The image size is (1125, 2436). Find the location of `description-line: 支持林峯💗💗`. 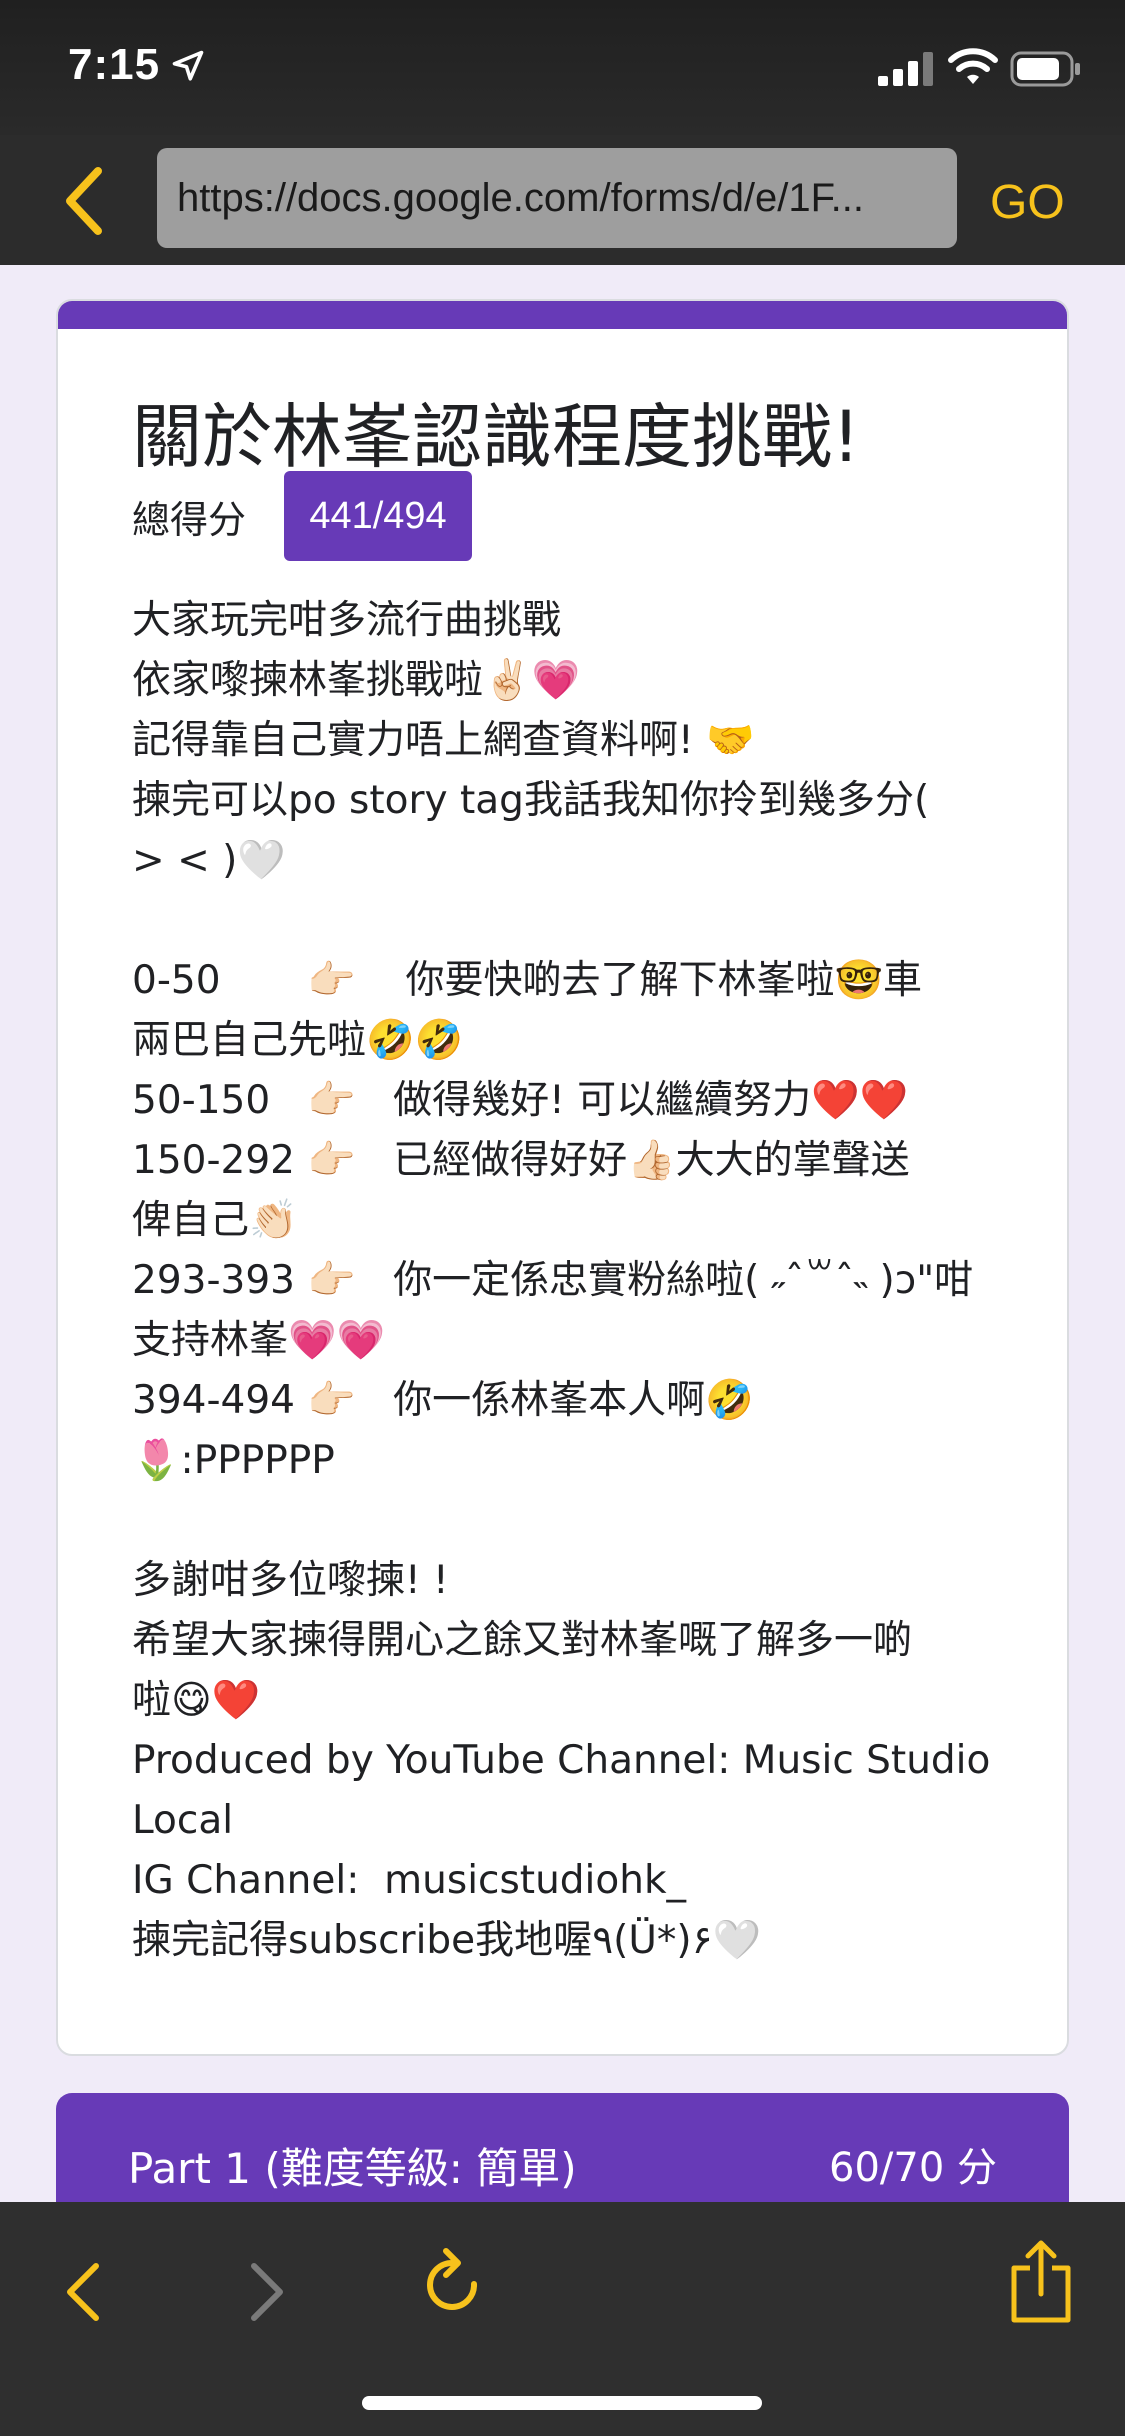

description-line: 支持林峯💗💗 is located at coordinates (259, 1340).